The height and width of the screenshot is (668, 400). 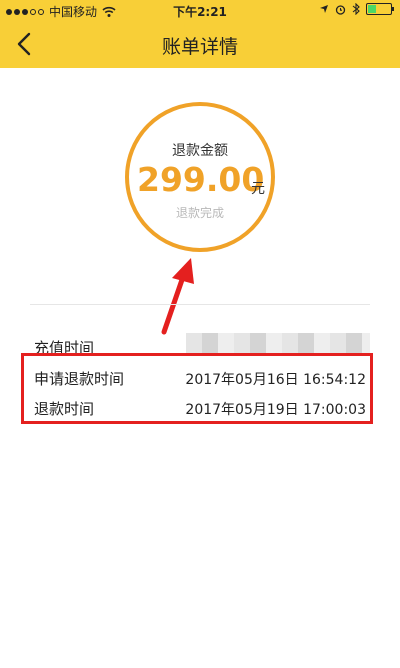 What do you see at coordinates (278, 343) in the screenshot?
I see `recharge-time-value-blurred` at bounding box center [278, 343].